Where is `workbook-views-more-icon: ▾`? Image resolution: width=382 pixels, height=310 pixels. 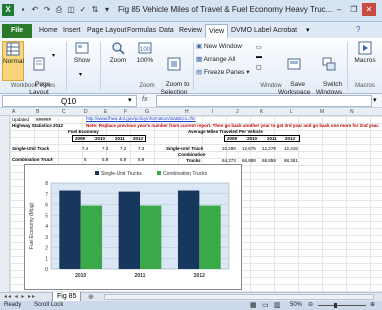 workbook-views-more-icon: ▾ is located at coordinates (53, 55).